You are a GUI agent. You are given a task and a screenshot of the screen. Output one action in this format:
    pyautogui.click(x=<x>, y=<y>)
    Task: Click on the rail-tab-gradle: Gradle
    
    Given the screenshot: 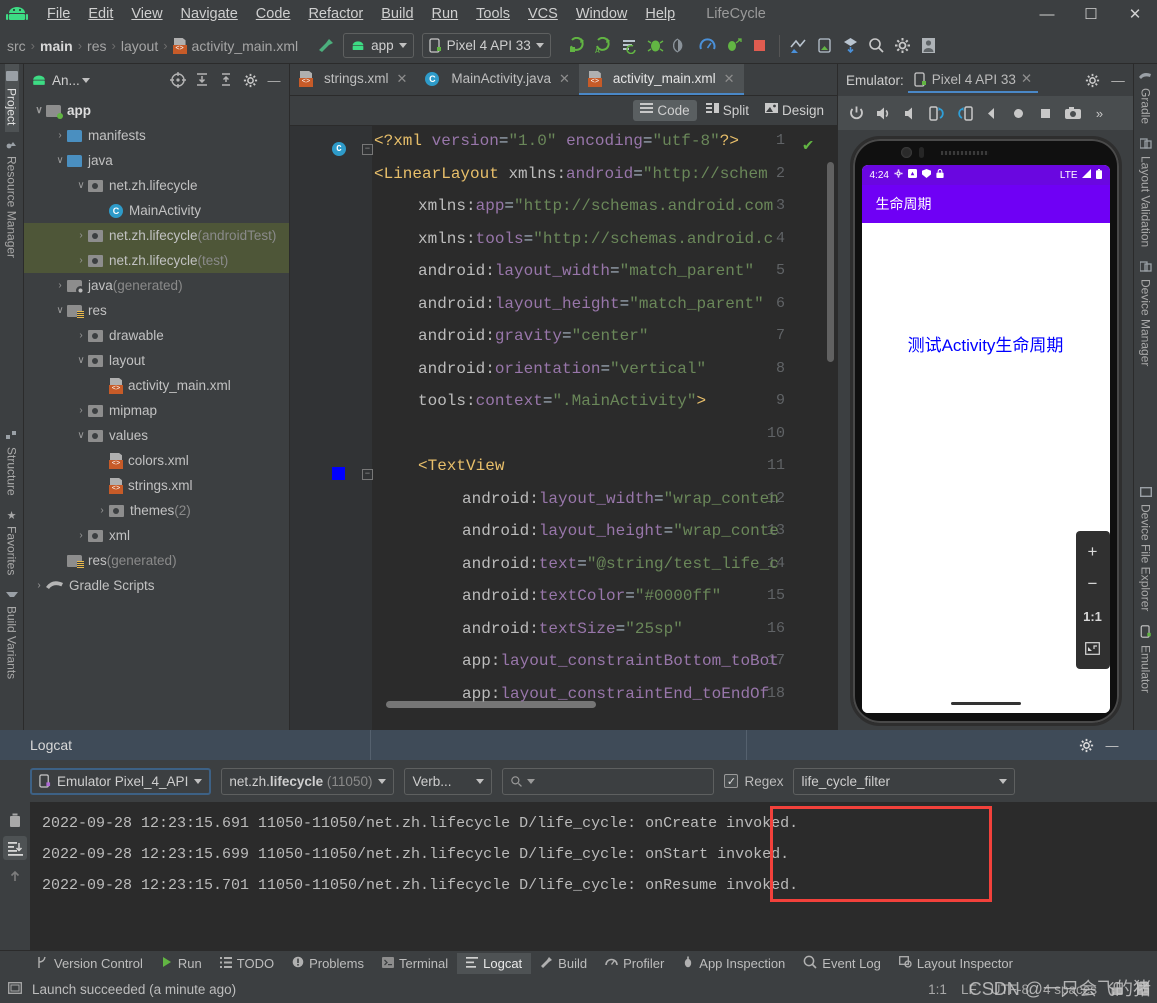 What is the action you would take?
    pyautogui.click(x=1146, y=97)
    